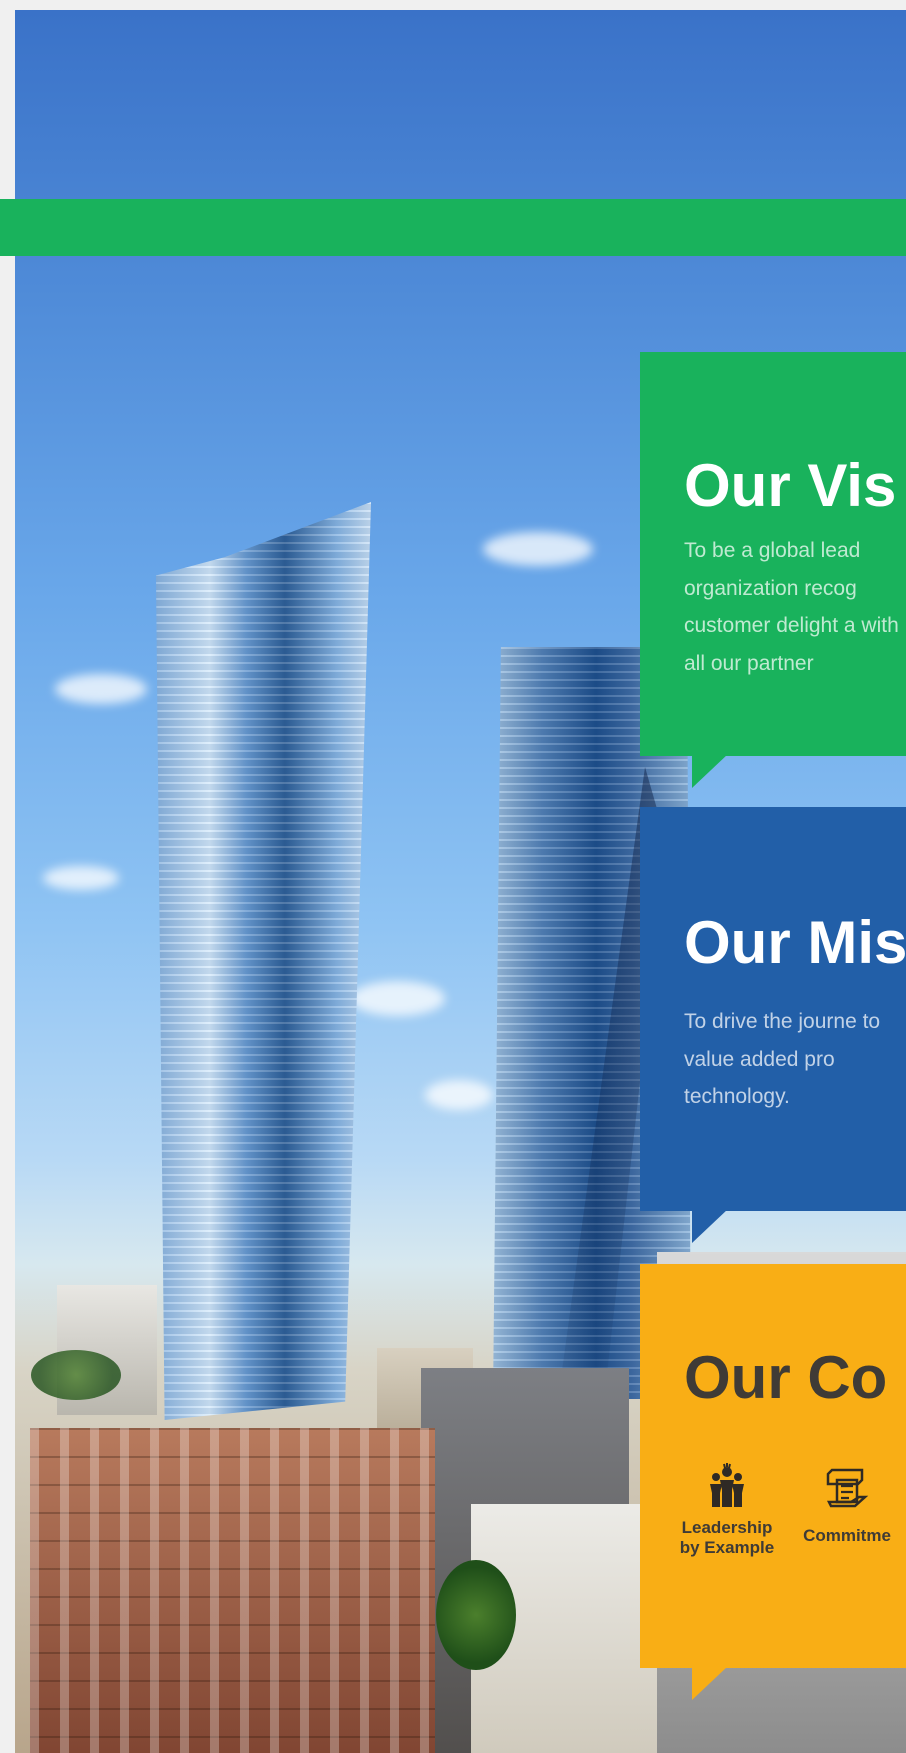 Image resolution: width=906 pixels, height=1753 pixels. I want to click on core-value-item: Leadership by Example, so click(727, 1510).